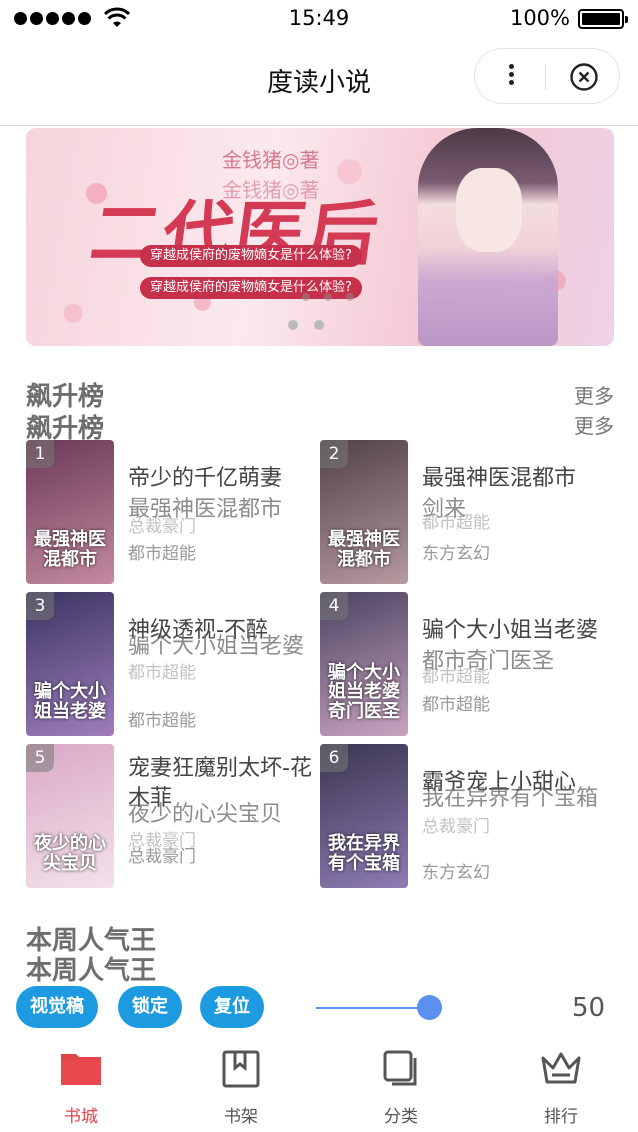 Image resolution: width=638 pixels, height=1132 pixels. What do you see at coordinates (334, 758) in the screenshot?
I see `rank-badge: 6` at bounding box center [334, 758].